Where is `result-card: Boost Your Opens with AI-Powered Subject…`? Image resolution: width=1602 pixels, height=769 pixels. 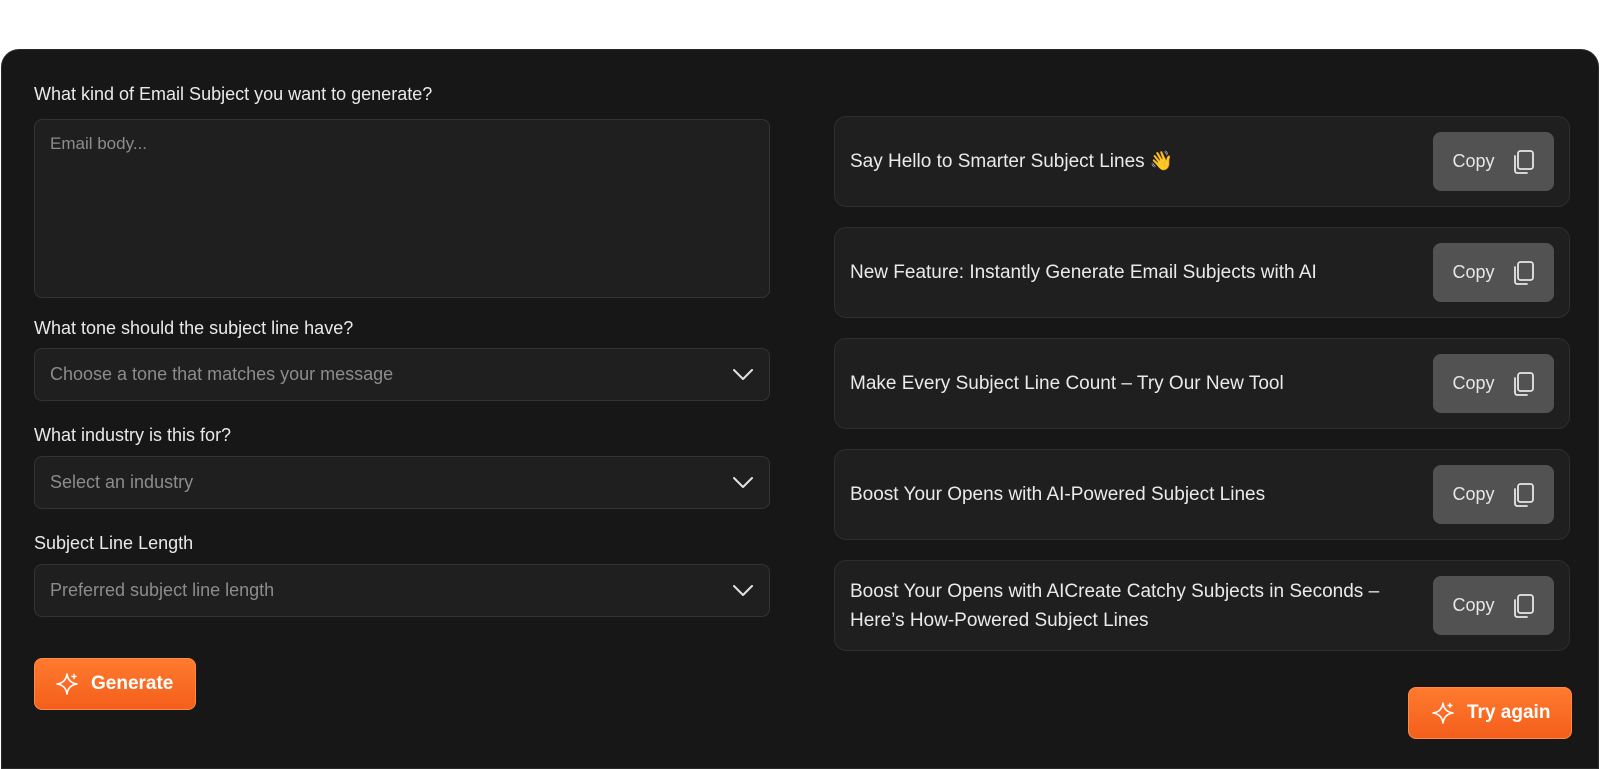 result-card: Boost Your Opens with AI-Powered Subject… is located at coordinates (1202, 494).